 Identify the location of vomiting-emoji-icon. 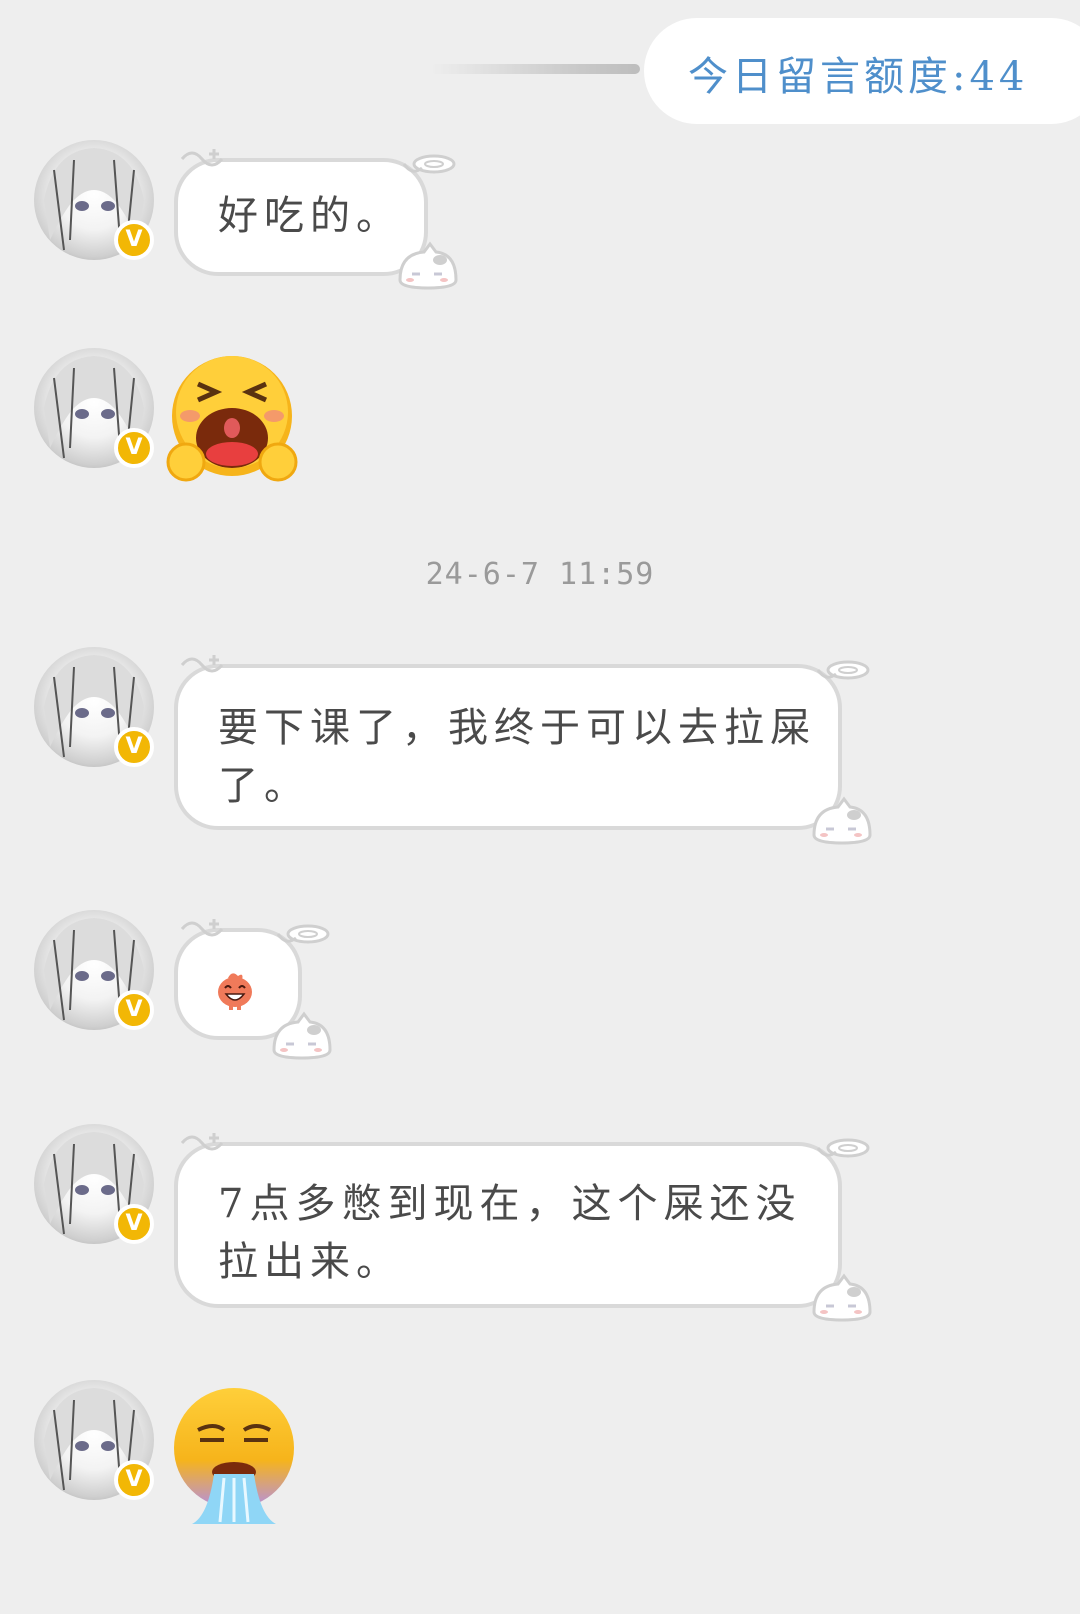
(235, 1456).